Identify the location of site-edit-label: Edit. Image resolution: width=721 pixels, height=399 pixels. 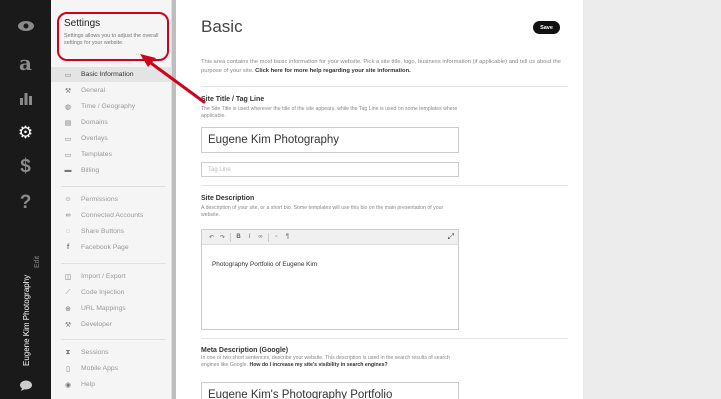
(37, 261).